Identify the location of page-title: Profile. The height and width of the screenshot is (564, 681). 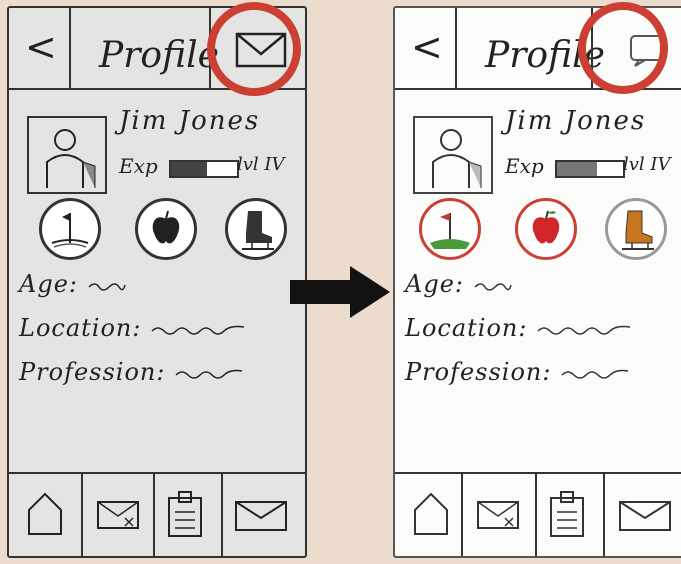
(159, 55).